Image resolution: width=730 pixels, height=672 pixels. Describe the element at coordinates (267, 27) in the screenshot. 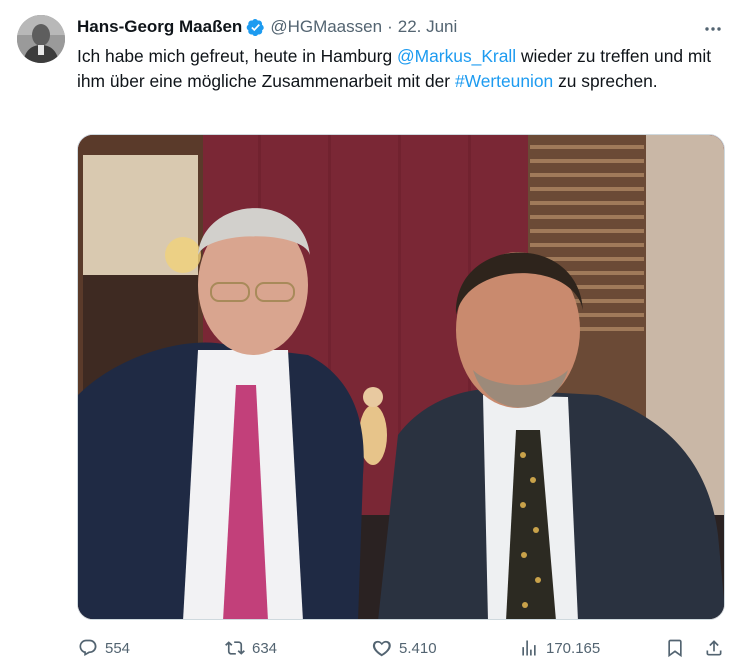

I see `tweet-header: Hans-Georg Maaßen @HGMaassen · 22. Juni` at that location.